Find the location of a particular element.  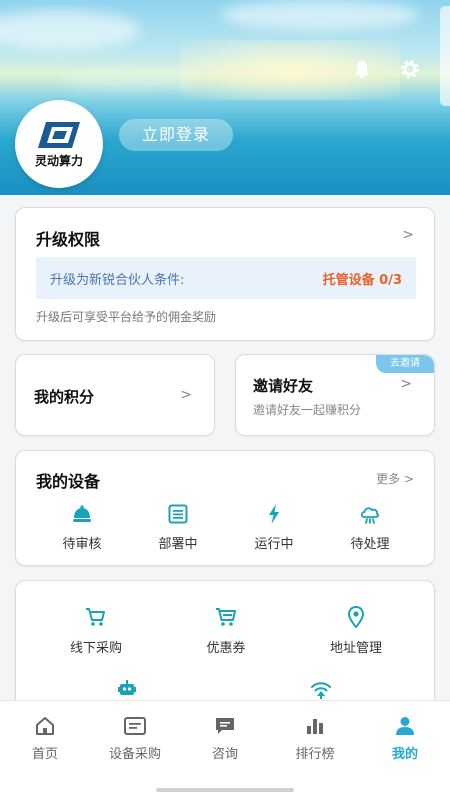

location-pin-icon is located at coordinates (356, 617).